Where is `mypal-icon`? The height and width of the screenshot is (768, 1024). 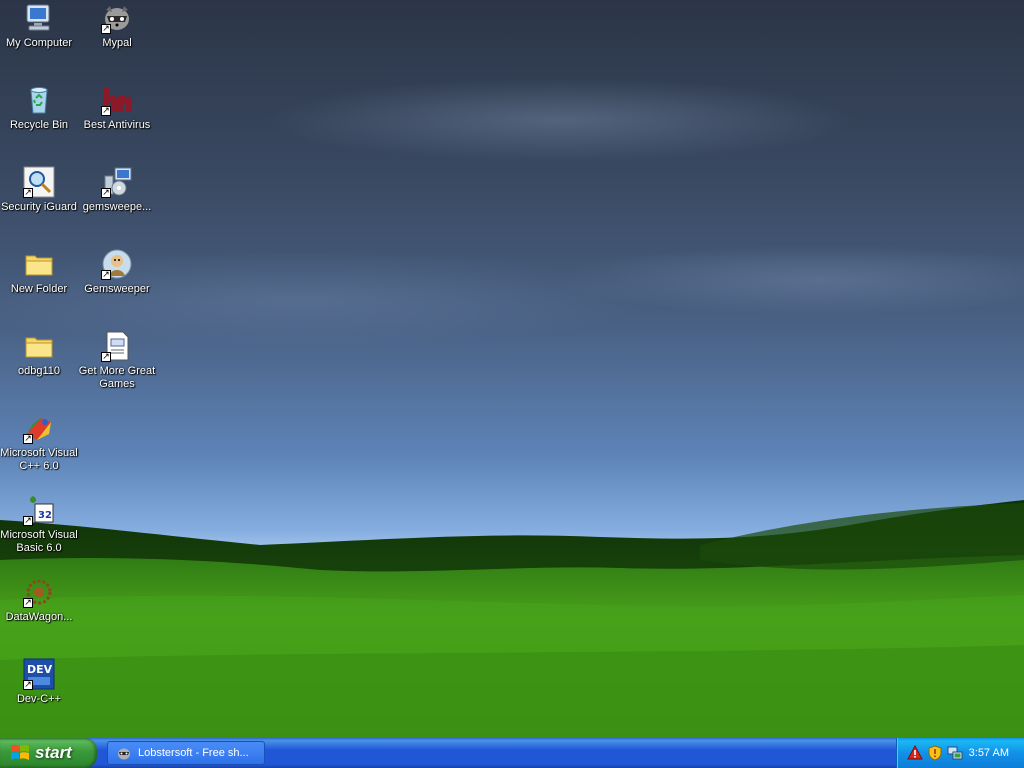 mypal-icon is located at coordinates (124, 754).